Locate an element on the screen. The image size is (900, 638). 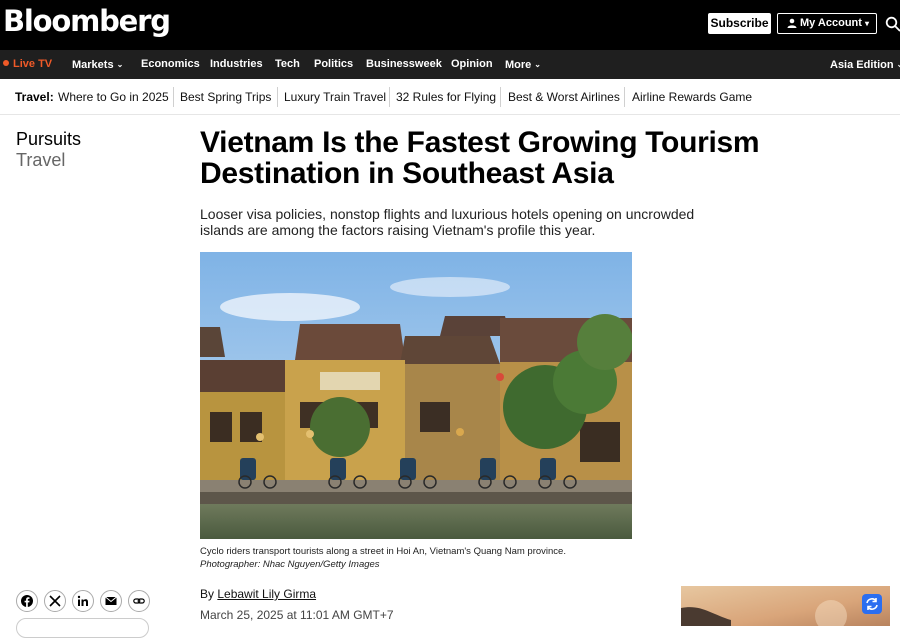
email-icon is located at coordinates (111, 600).